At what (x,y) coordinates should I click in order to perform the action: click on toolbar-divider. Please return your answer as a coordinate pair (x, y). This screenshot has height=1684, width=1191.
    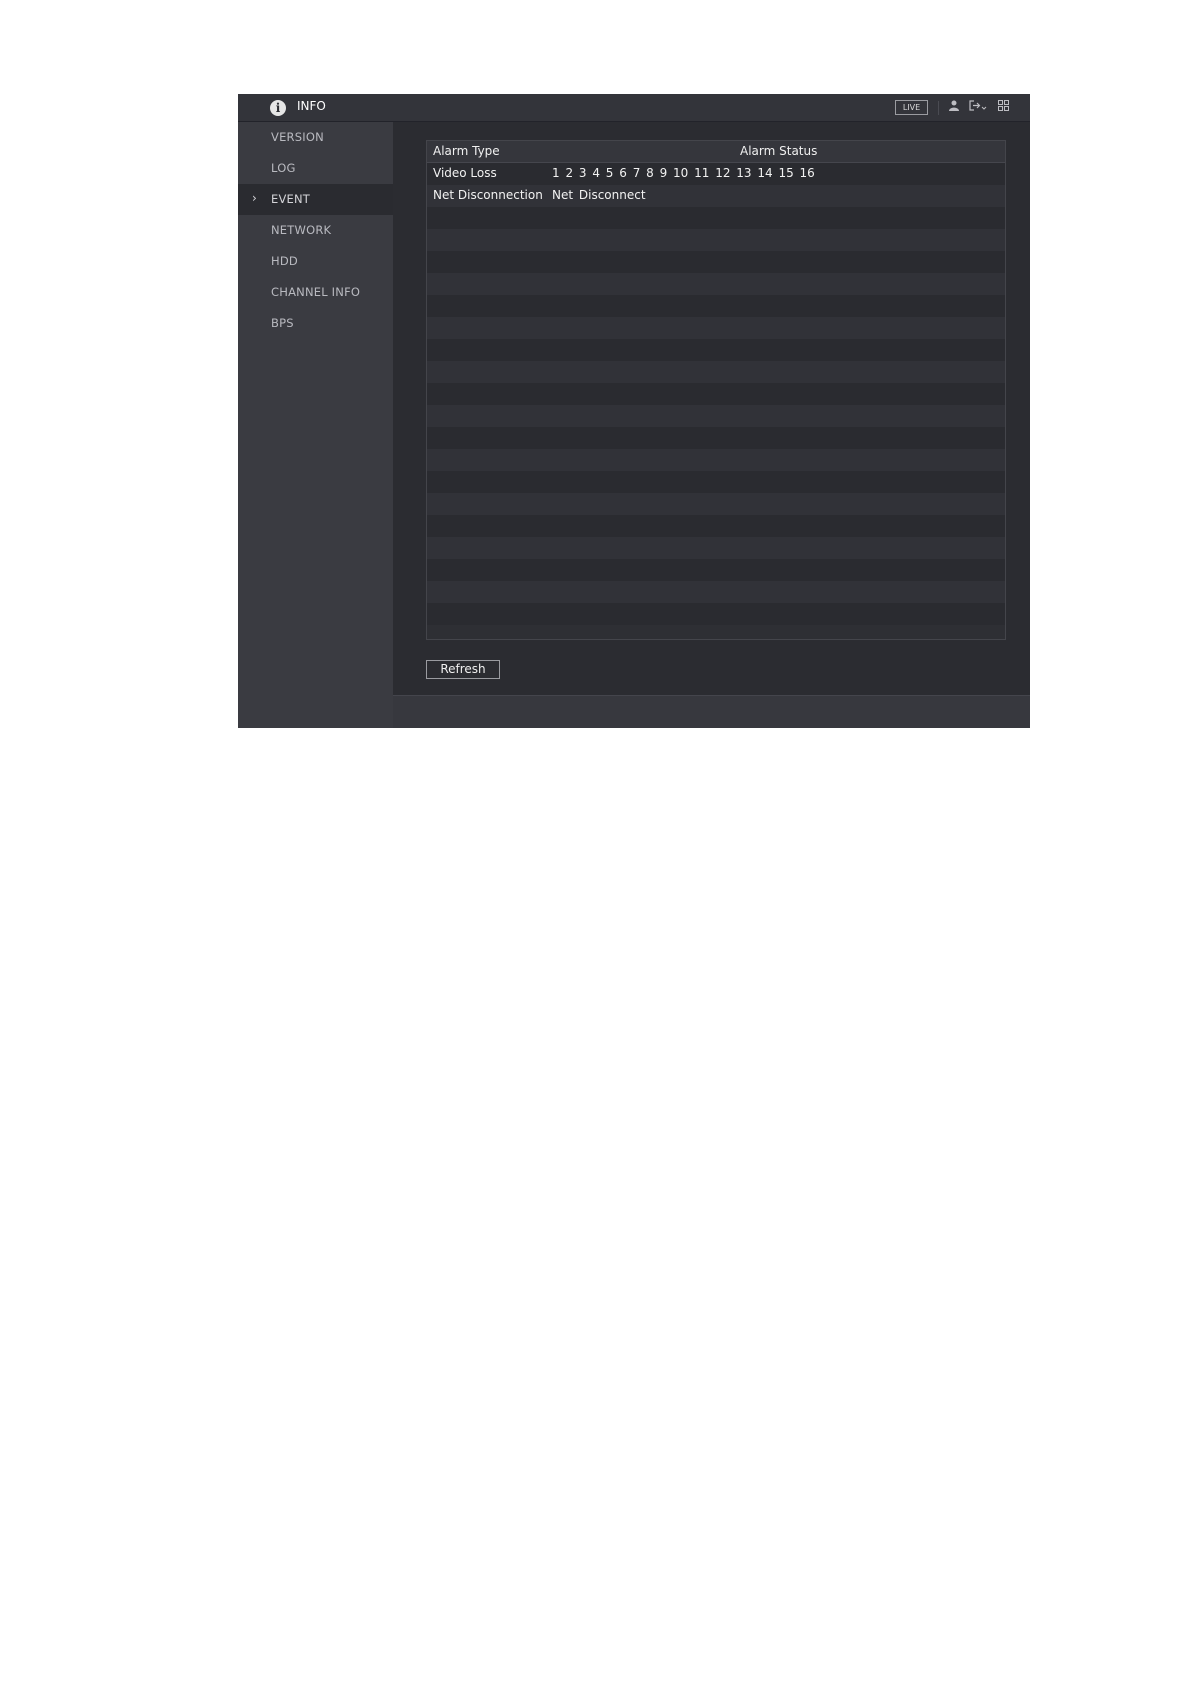
    Looking at the image, I should click on (938, 108).